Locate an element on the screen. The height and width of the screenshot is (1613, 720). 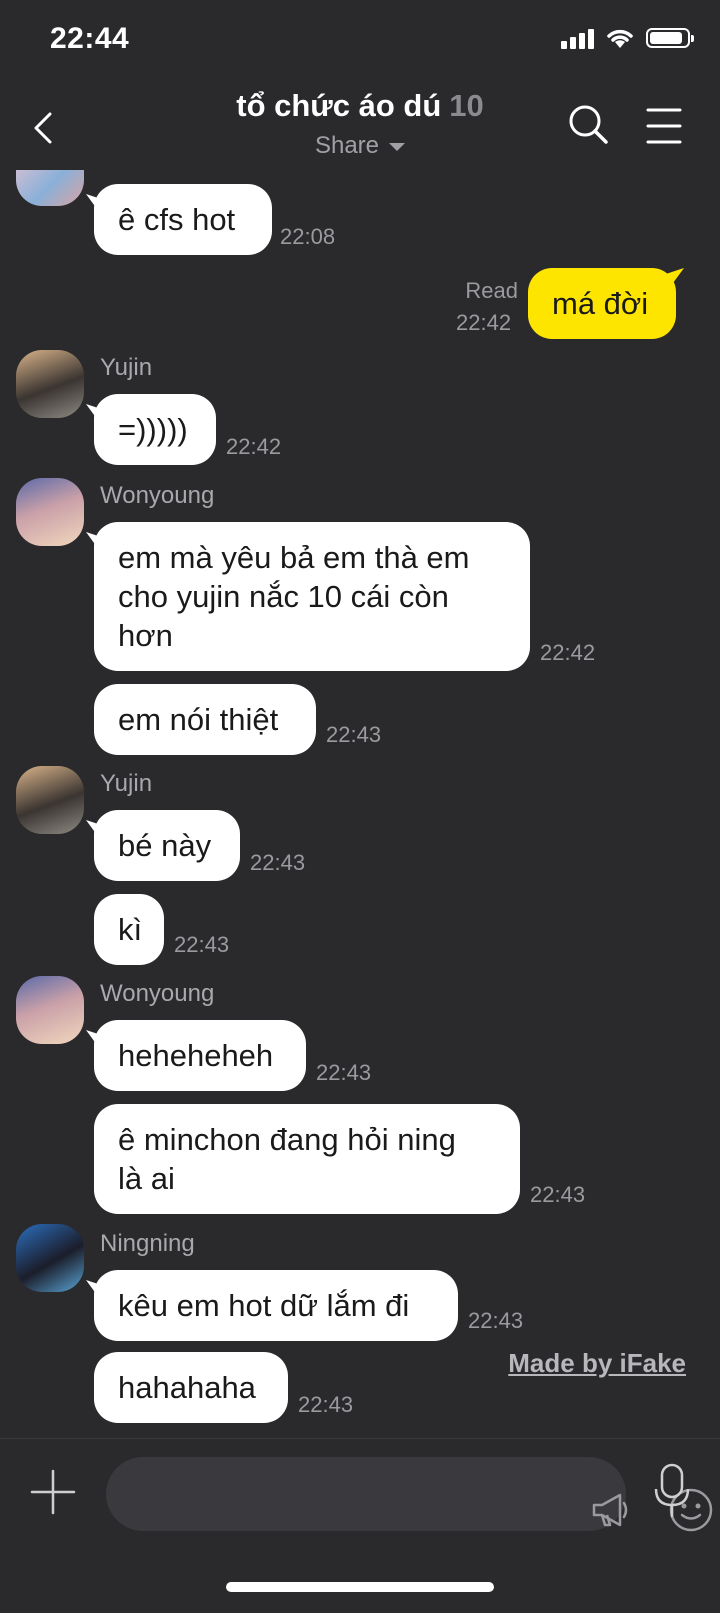
battery-fill is located at coordinates (666, 38).